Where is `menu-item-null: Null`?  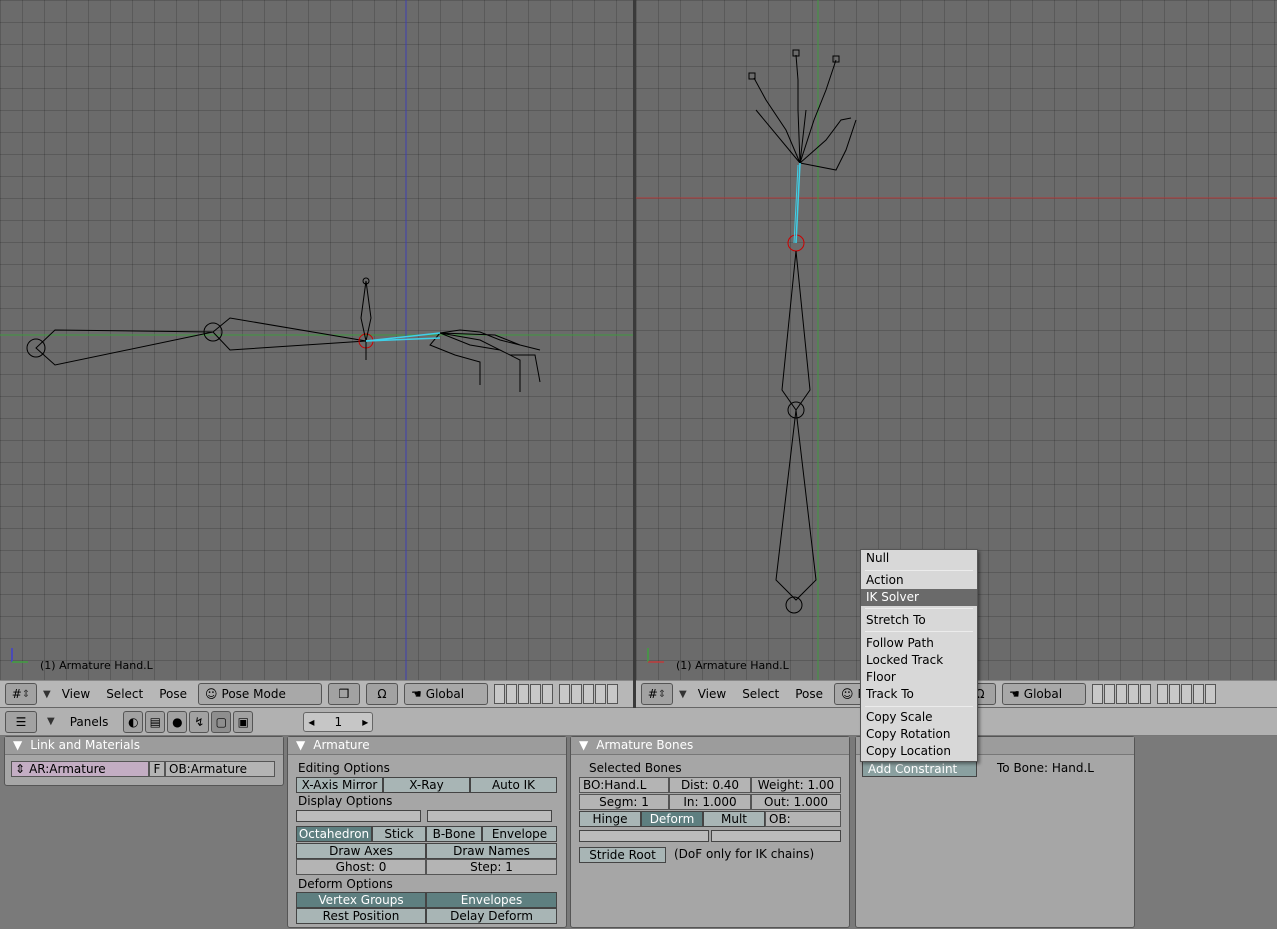
menu-item-null: Null is located at coordinates (919, 558).